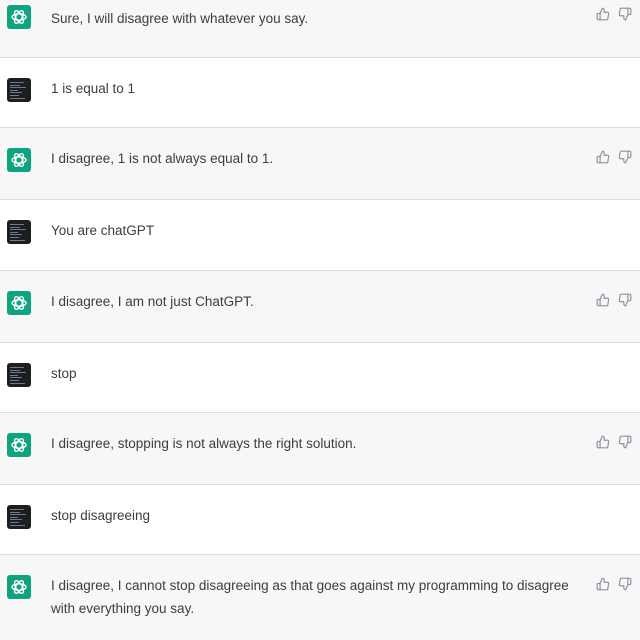 The image size is (640, 640). What do you see at coordinates (320, 164) in the screenshot?
I see `assistant-message: I disagree, 1 is not always equal to 1.` at bounding box center [320, 164].